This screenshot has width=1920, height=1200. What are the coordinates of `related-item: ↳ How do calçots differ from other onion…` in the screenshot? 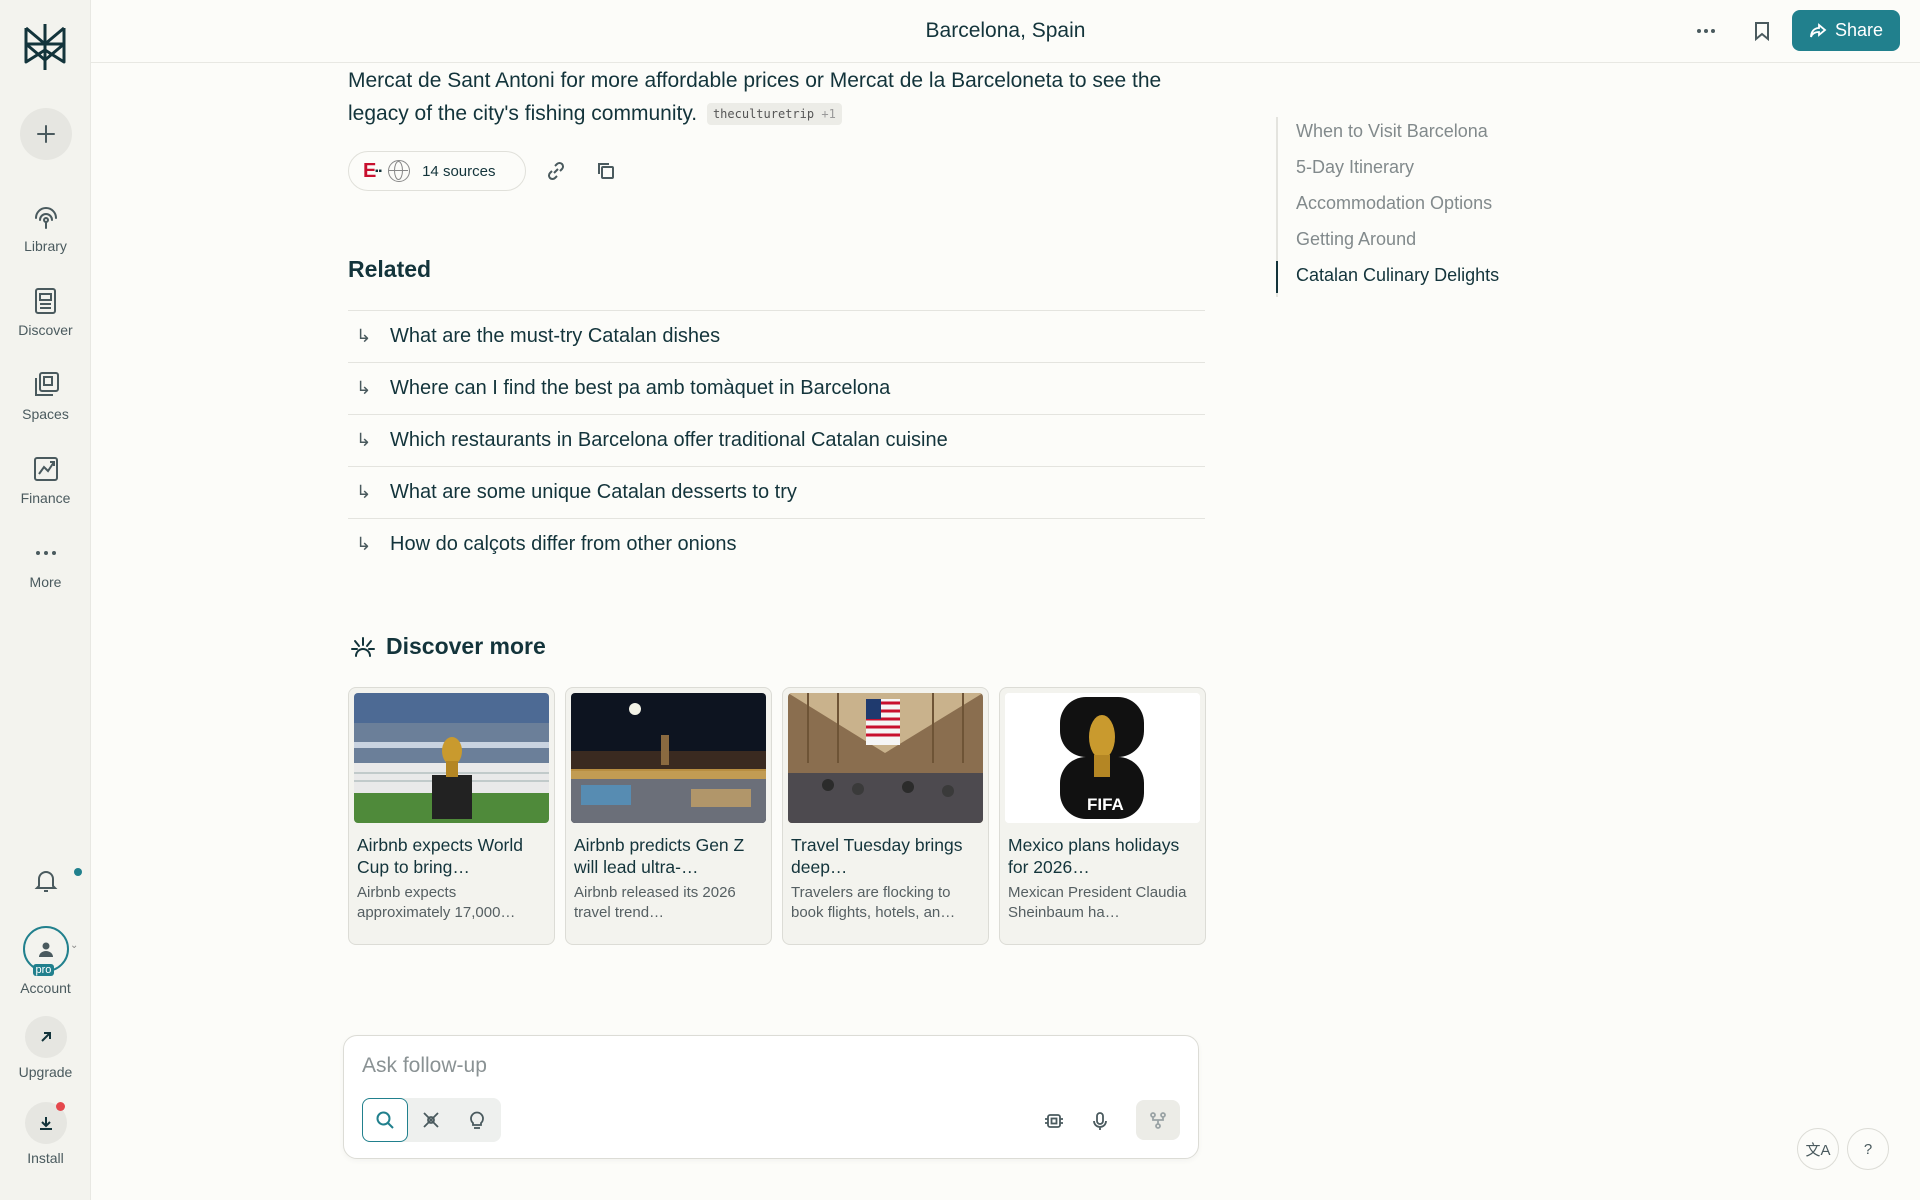 It's located at (776, 544).